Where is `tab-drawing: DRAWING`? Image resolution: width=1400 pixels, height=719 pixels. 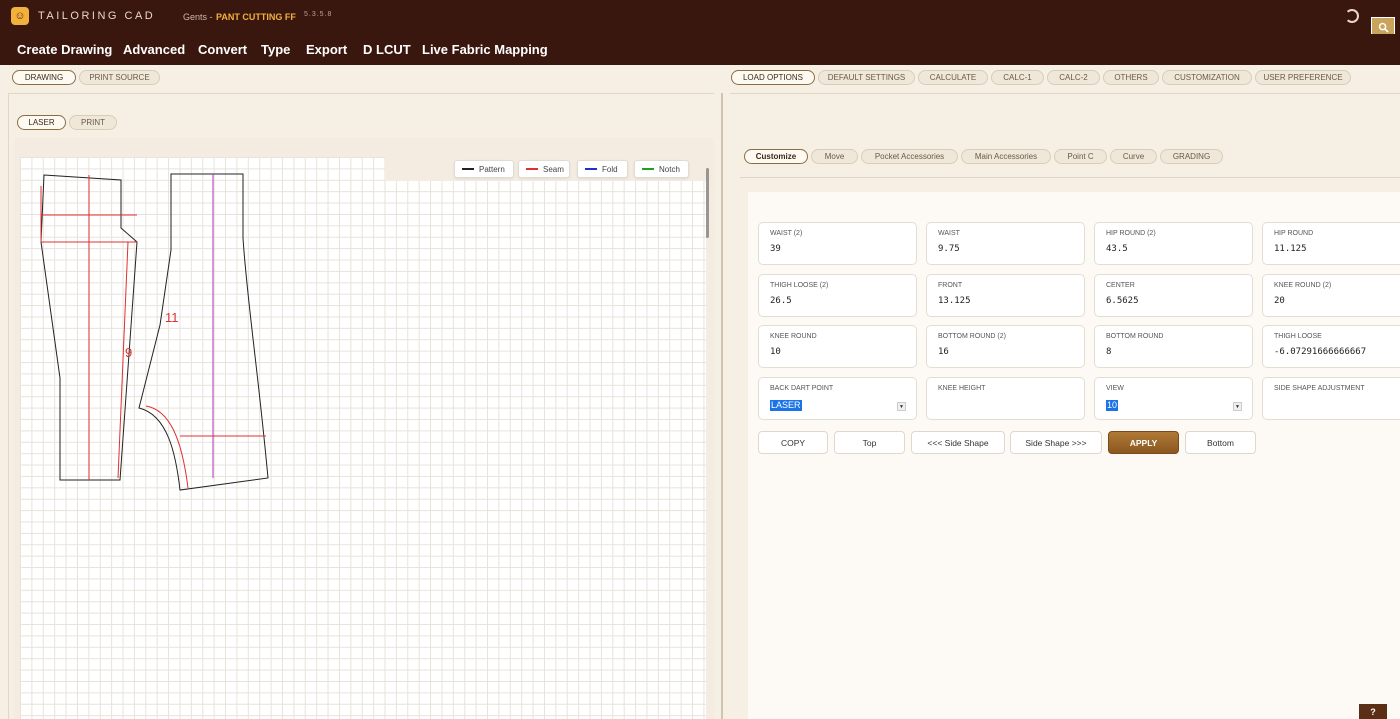
tab-drawing: DRAWING is located at coordinates (44, 77).